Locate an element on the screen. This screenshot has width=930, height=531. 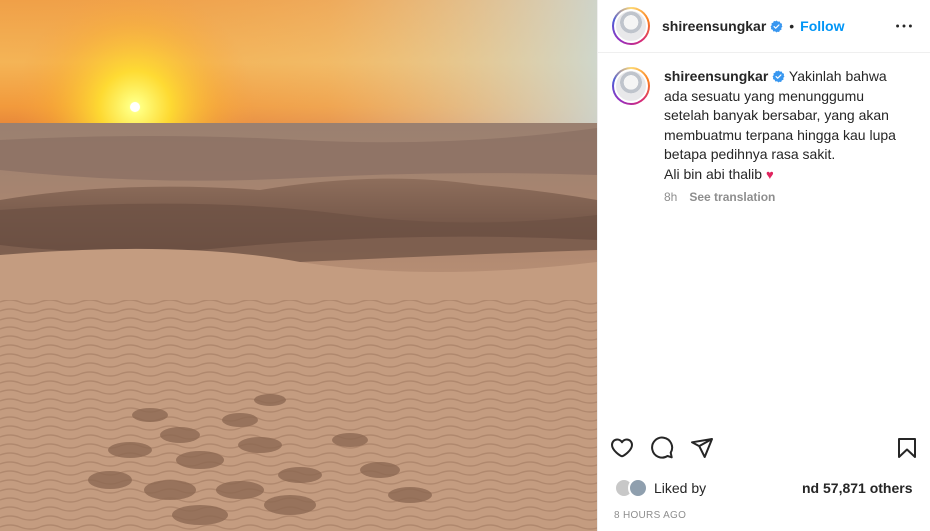
caption-meta: 8h See translation is located at coordinates (786, 197).